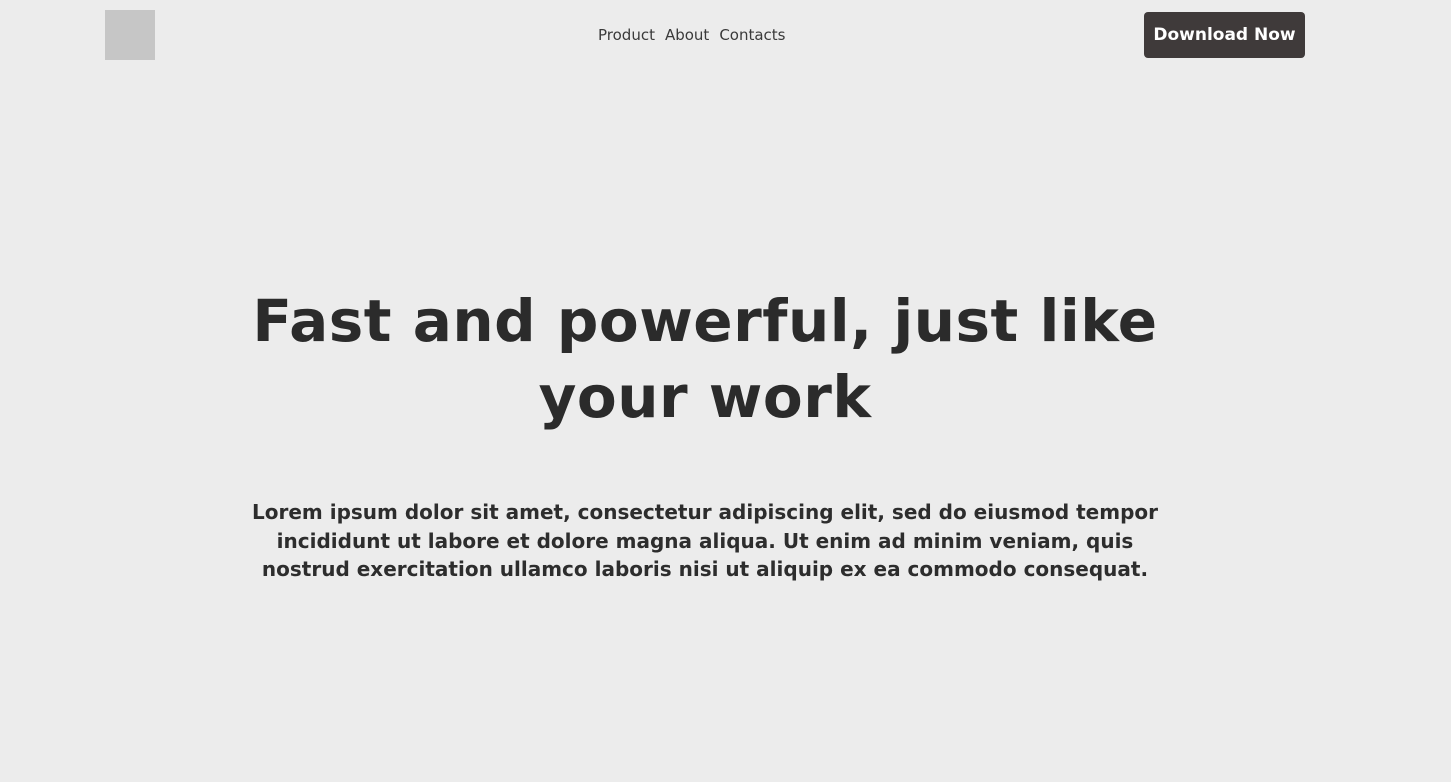 This screenshot has width=1451, height=782. I want to click on main-navigation: Product About Contacts, so click(692, 35).